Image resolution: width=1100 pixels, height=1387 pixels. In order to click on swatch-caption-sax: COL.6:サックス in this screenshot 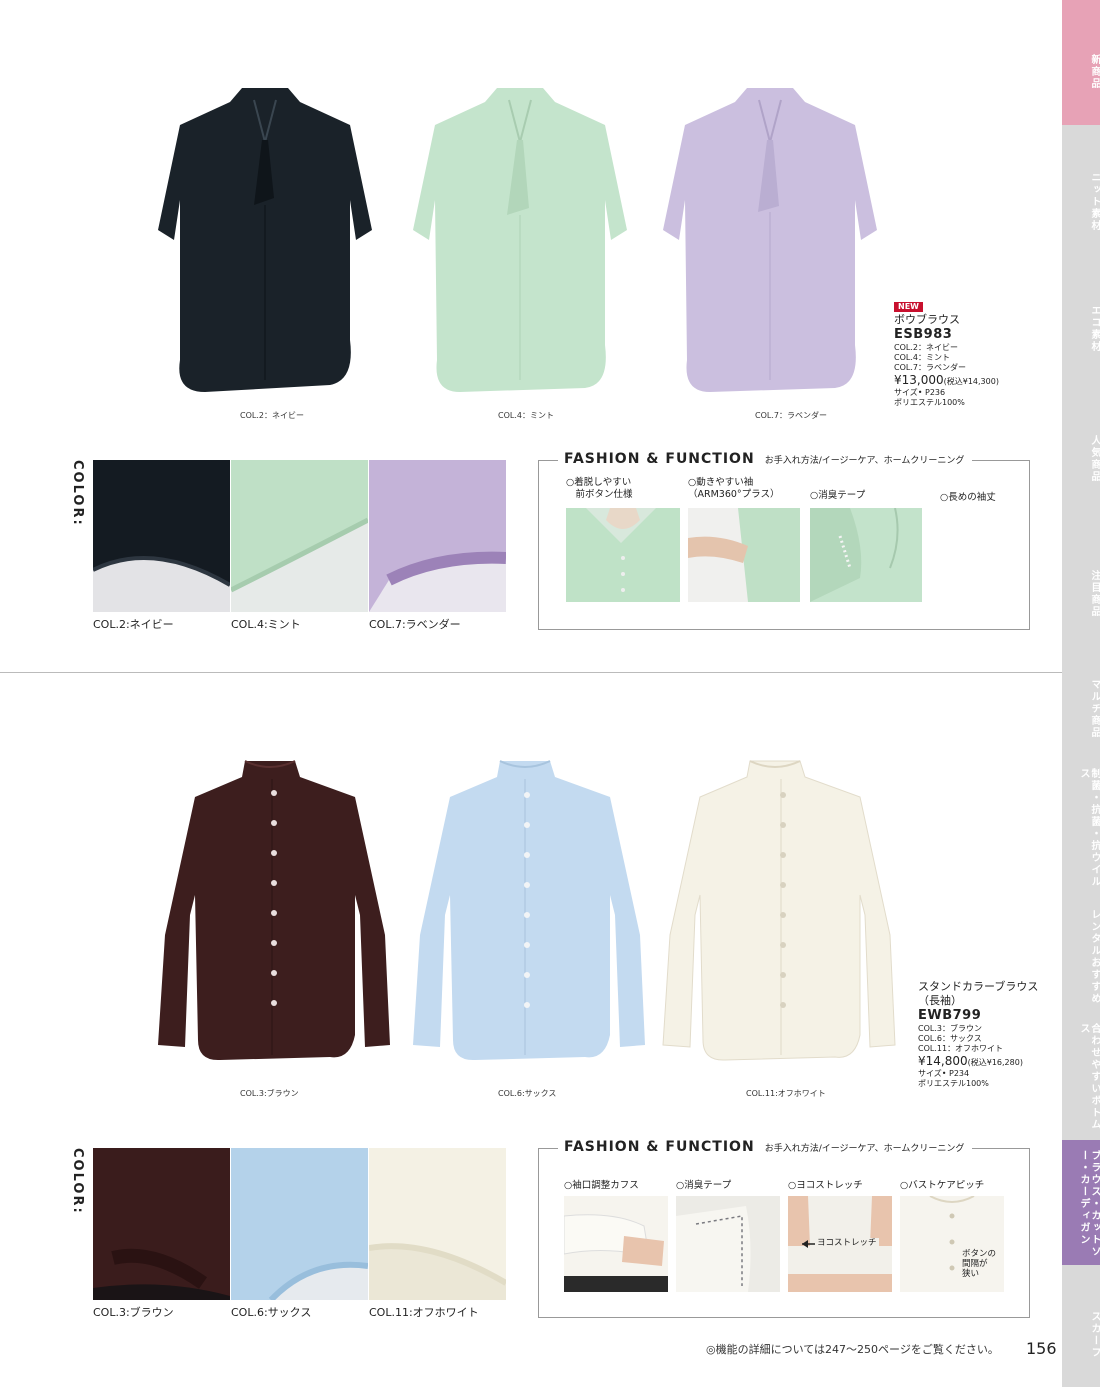, I will do `click(271, 1312)`.